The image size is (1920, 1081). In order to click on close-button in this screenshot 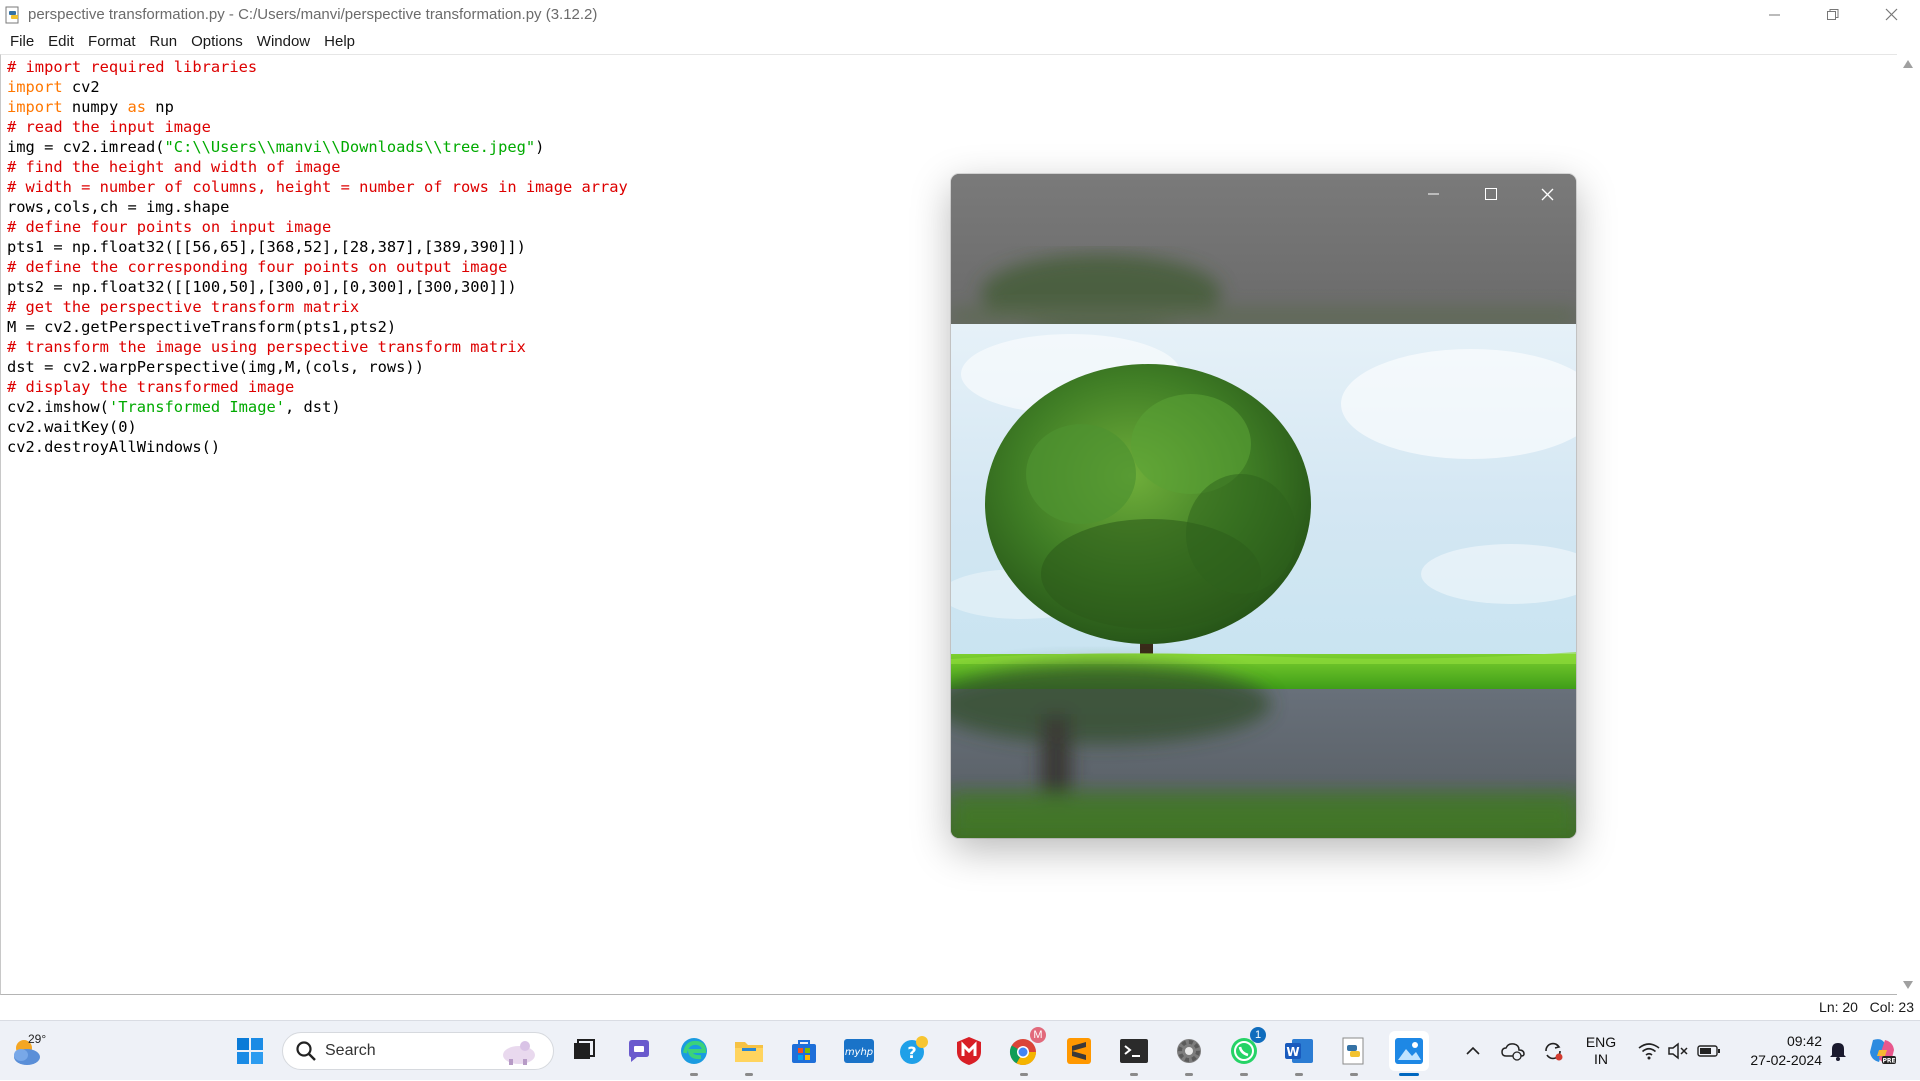, I will do `click(1891, 14)`.